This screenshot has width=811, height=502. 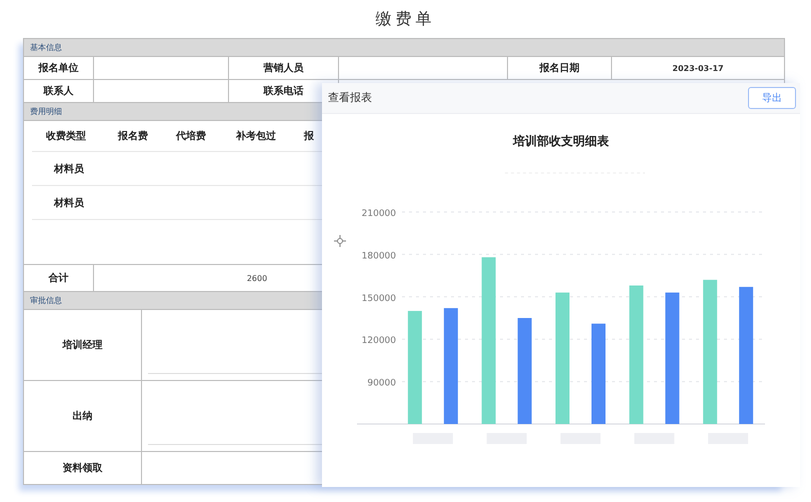 I want to click on field-label: 营销人员, so click(x=284, y=68).